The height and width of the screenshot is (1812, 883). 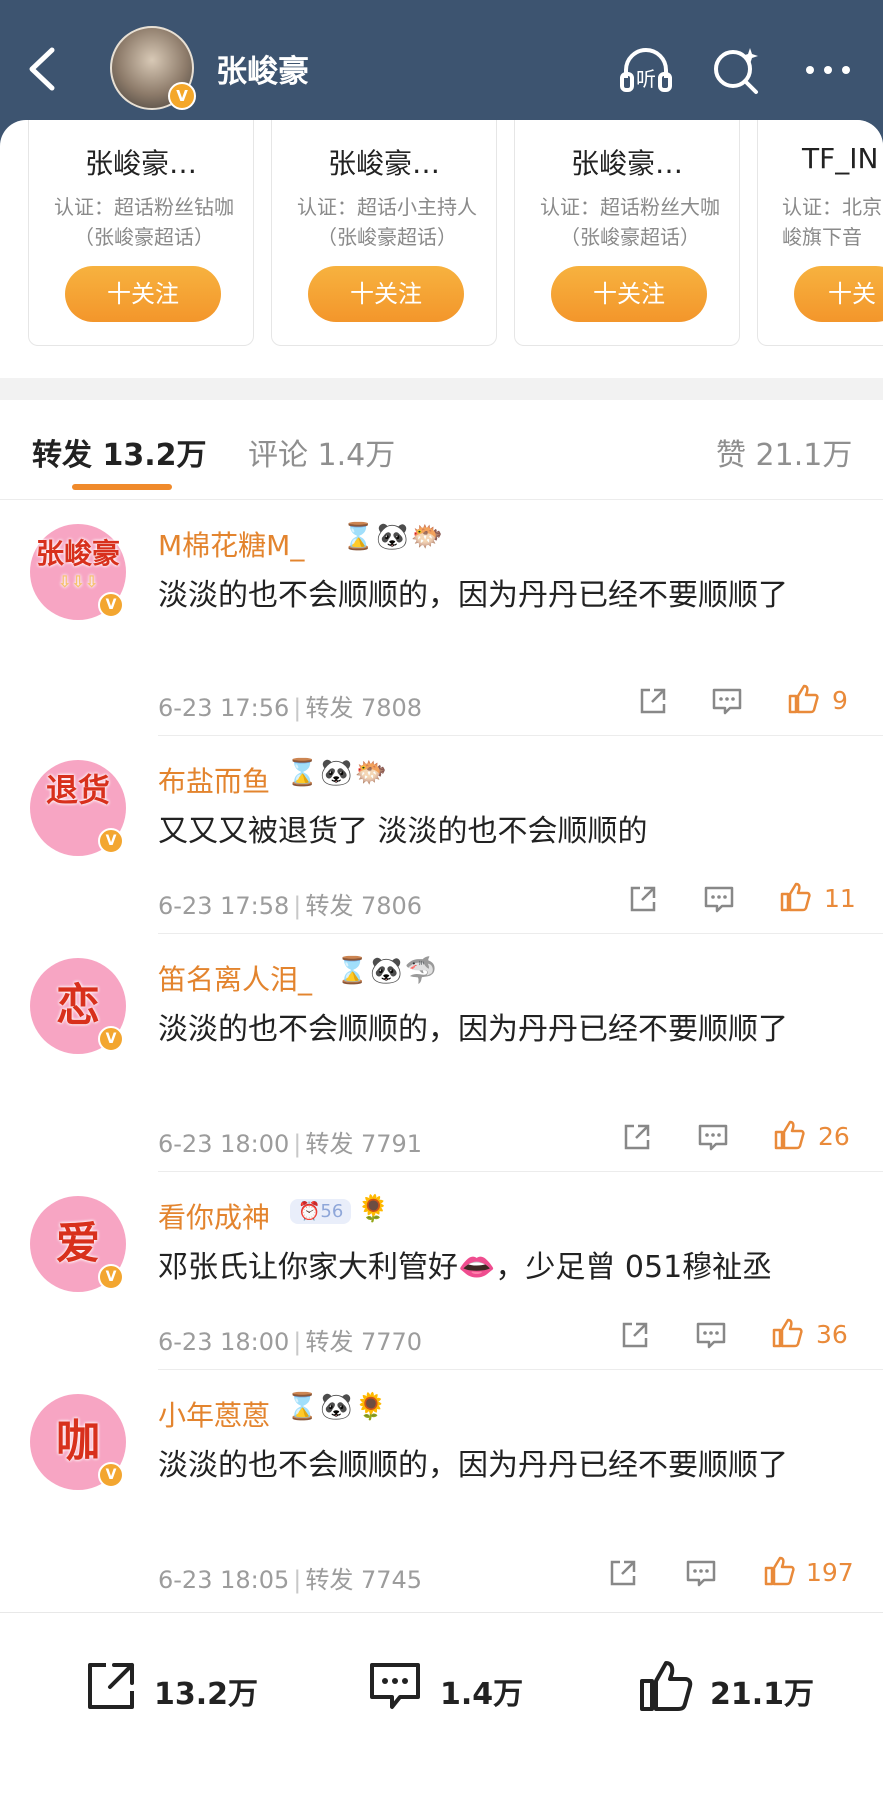 I want to click on more-dots-icon, so click(x=828, y=70).